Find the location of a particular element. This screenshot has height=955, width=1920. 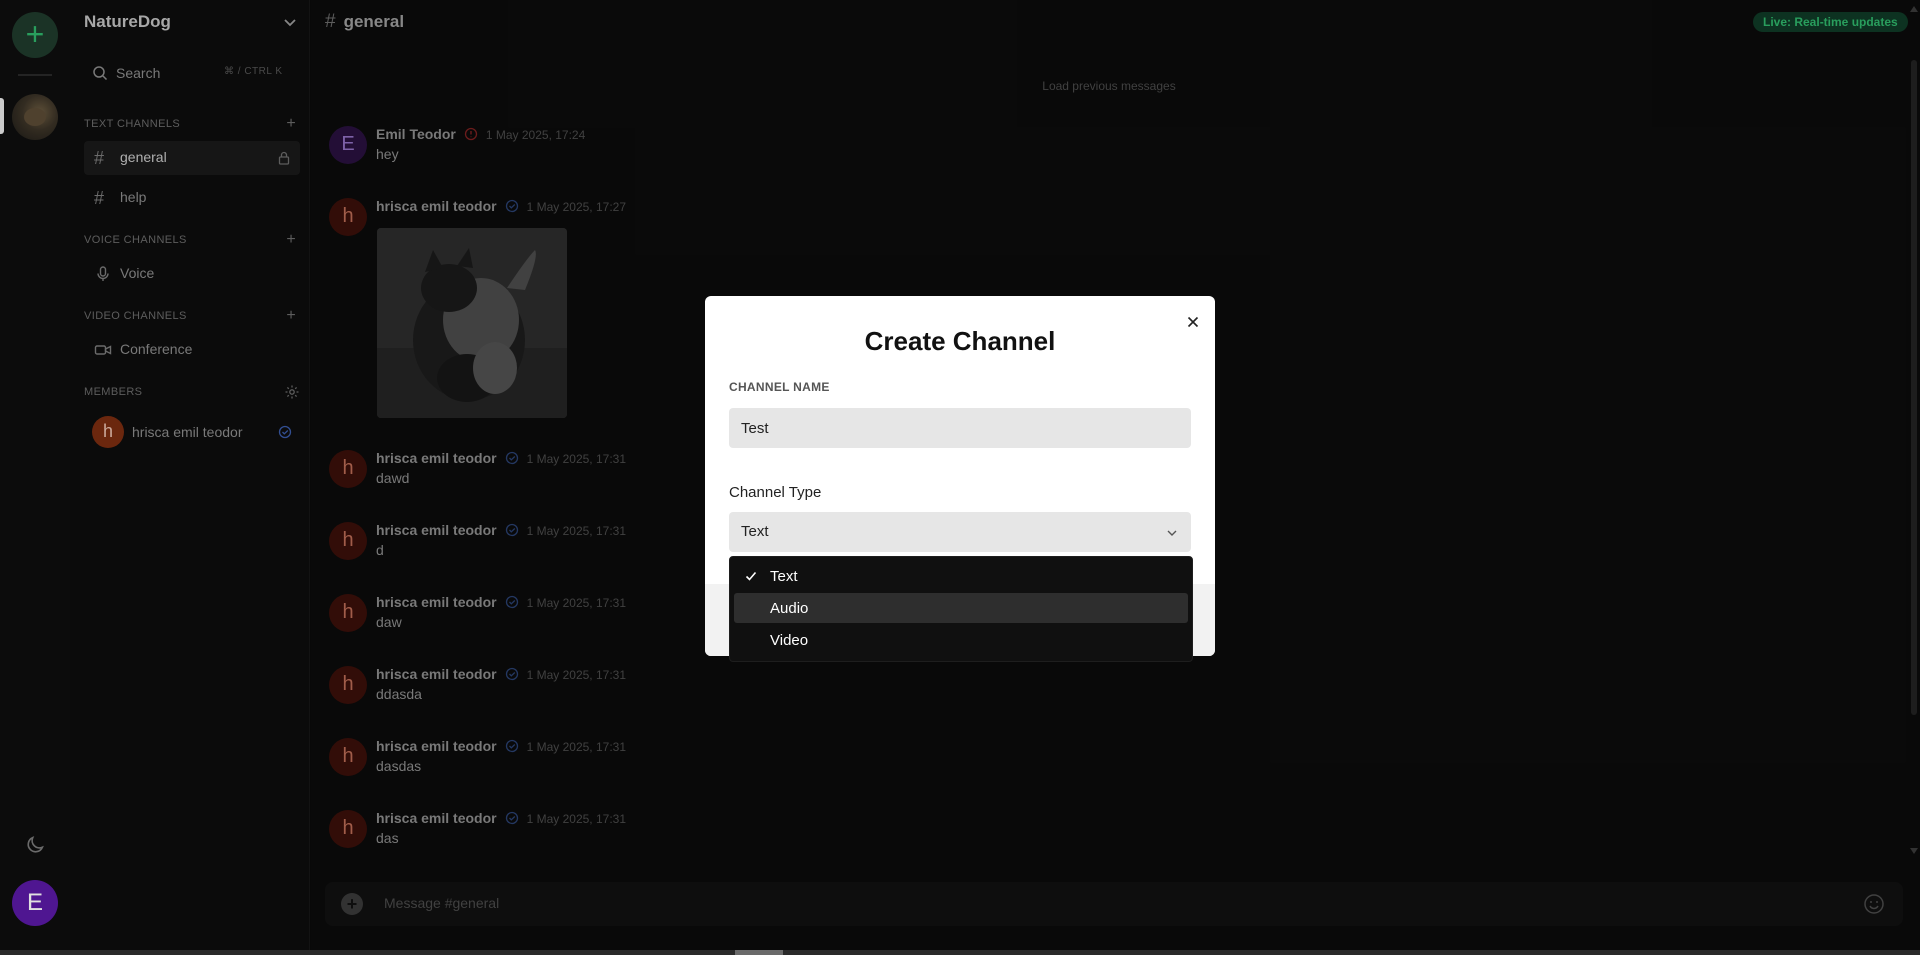

chevron-down-icon is located at coordinates (1172, 533).